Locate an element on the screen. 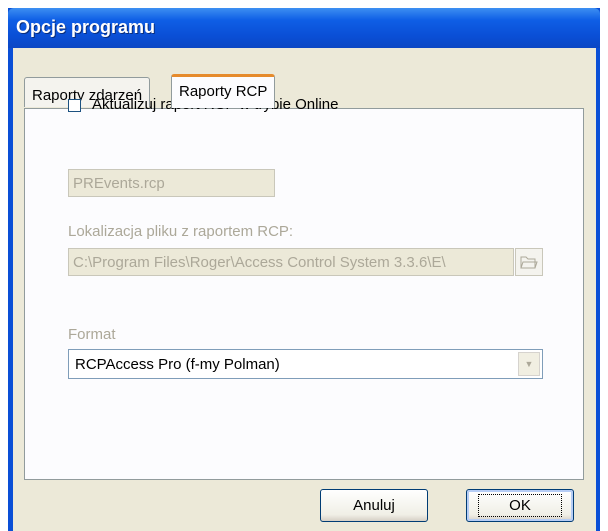 The image size is (608, 531). cancel-label: Anuluj is located at coordinates (374, 505).